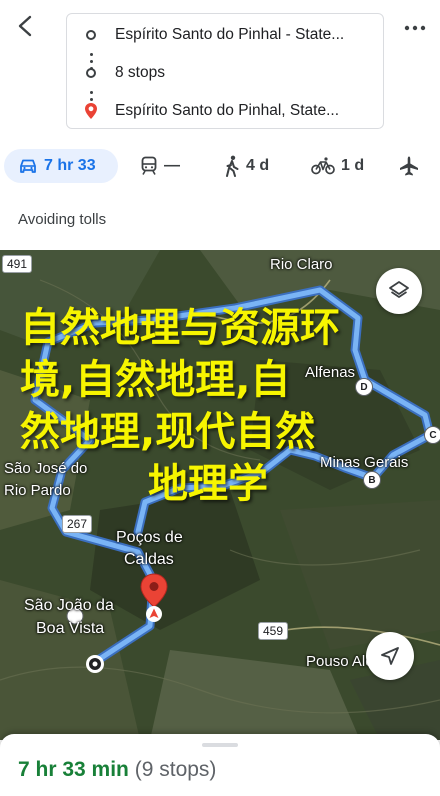 The image size is (440, 796). I want to click on mode-transit-label: —, so click(172, 165).